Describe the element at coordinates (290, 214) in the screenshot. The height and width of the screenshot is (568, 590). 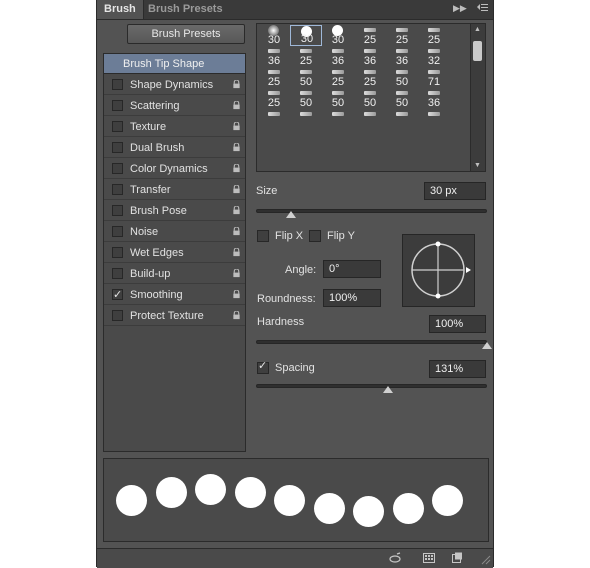
I see `size-slider-knob` at that location.